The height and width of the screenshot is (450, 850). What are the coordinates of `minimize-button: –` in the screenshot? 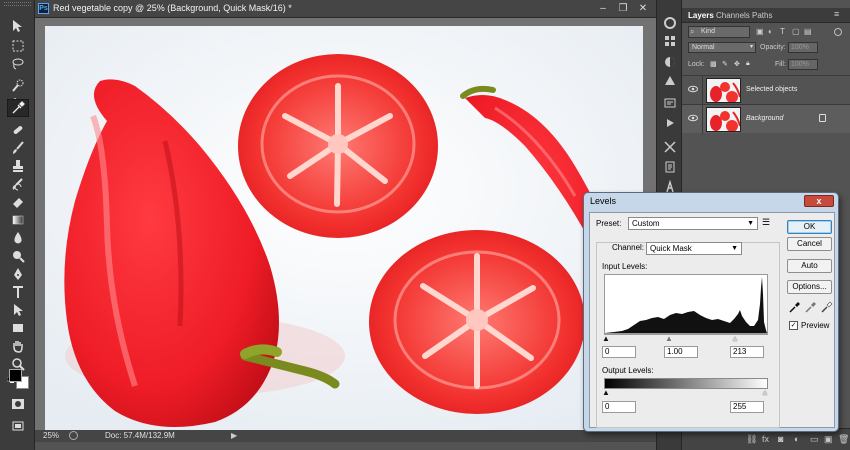 It's located at (603, 8).